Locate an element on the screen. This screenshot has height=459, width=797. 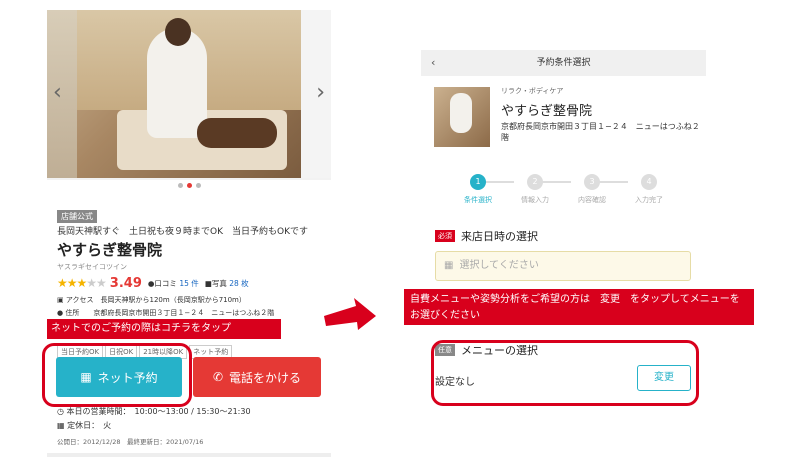
step-3-label: 内容確認 is located at coordinates (592, 200).